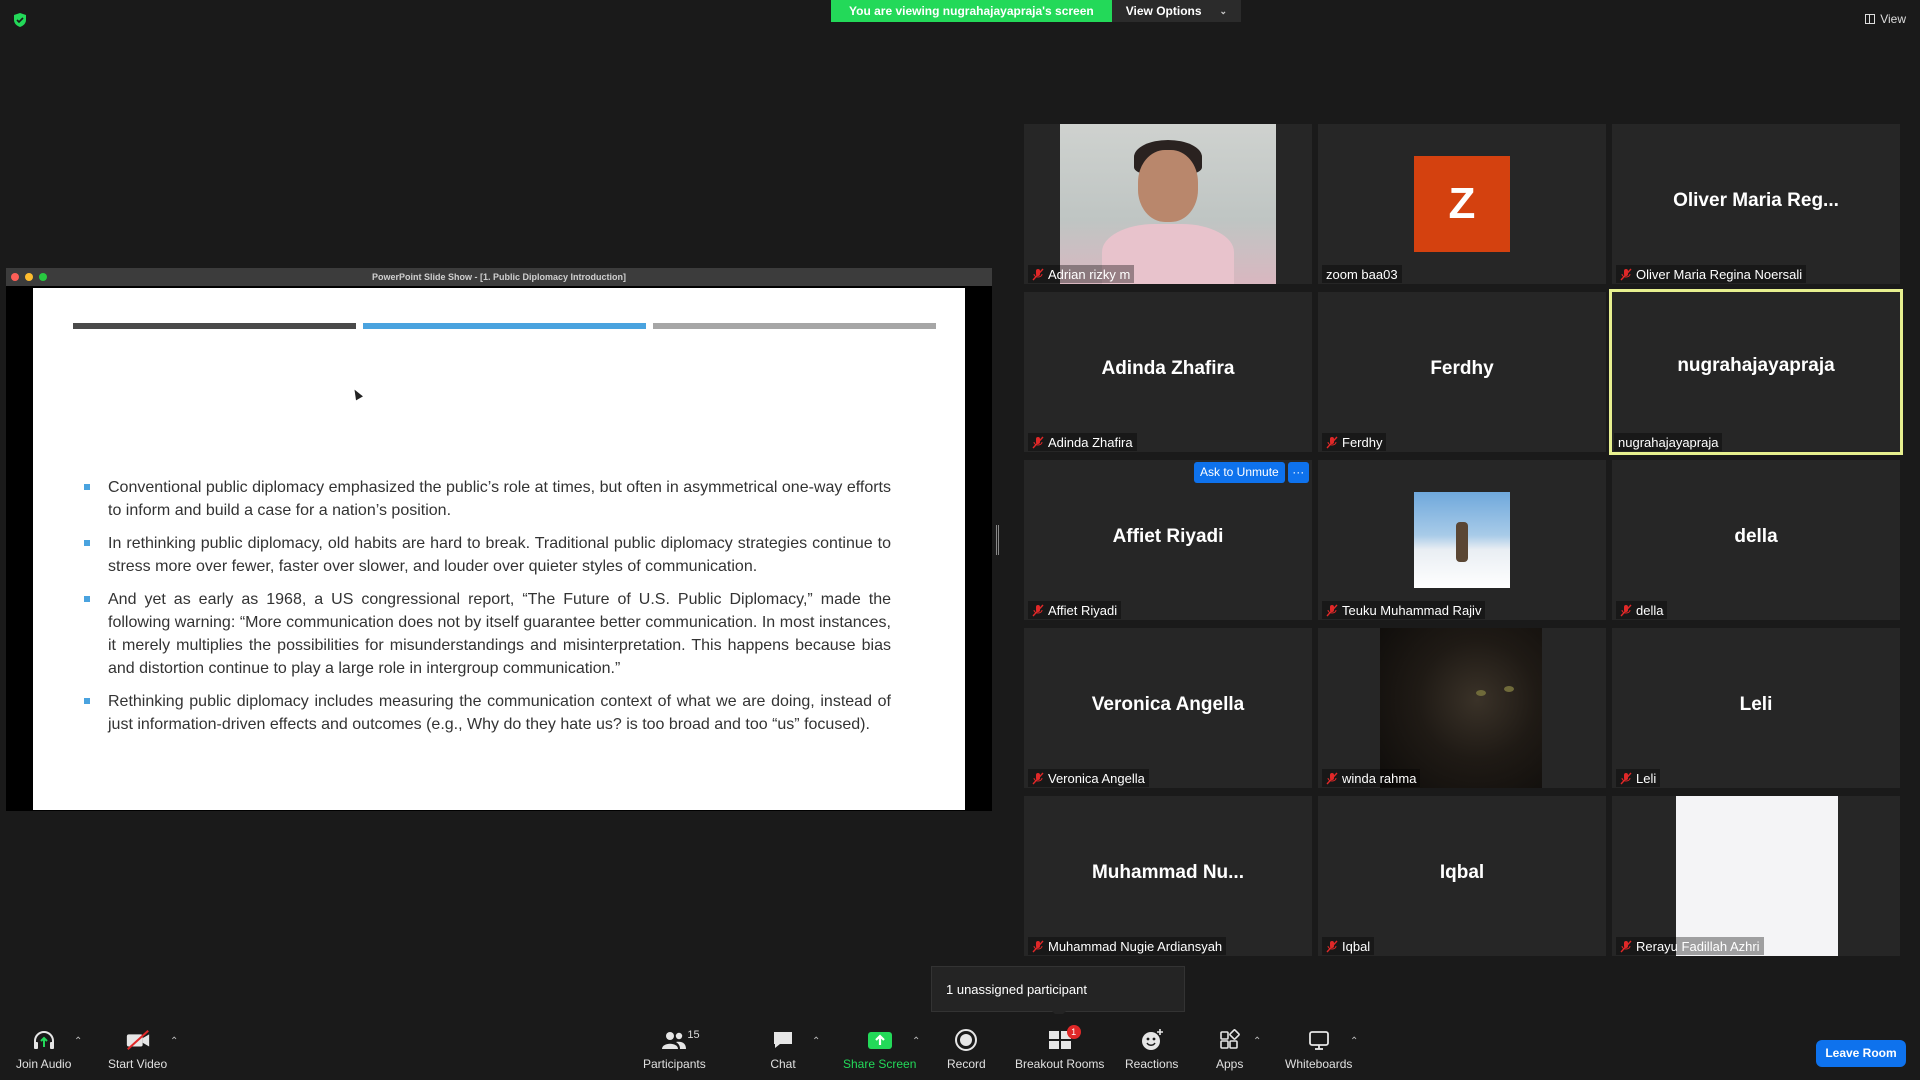  I want to click on participant-name: Adrian rizky m, so click(1089, 274).